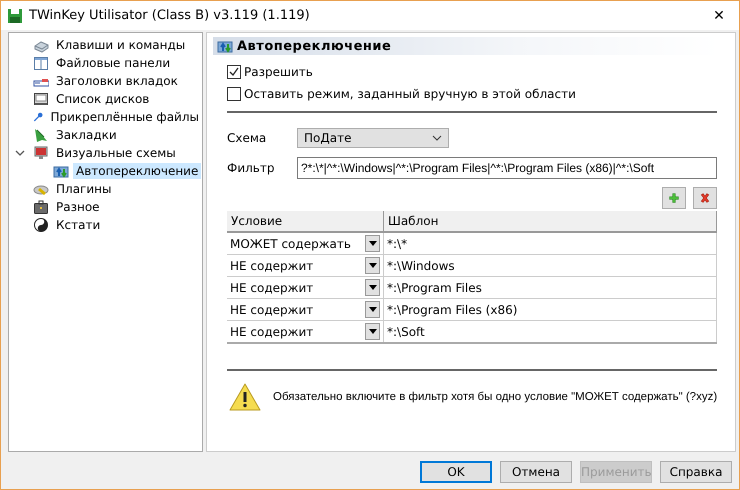  What do you see at coordinates (421, 265) in the screenshot?
I see `table-cell: *:\Windows` at bounding box center [421, 265].